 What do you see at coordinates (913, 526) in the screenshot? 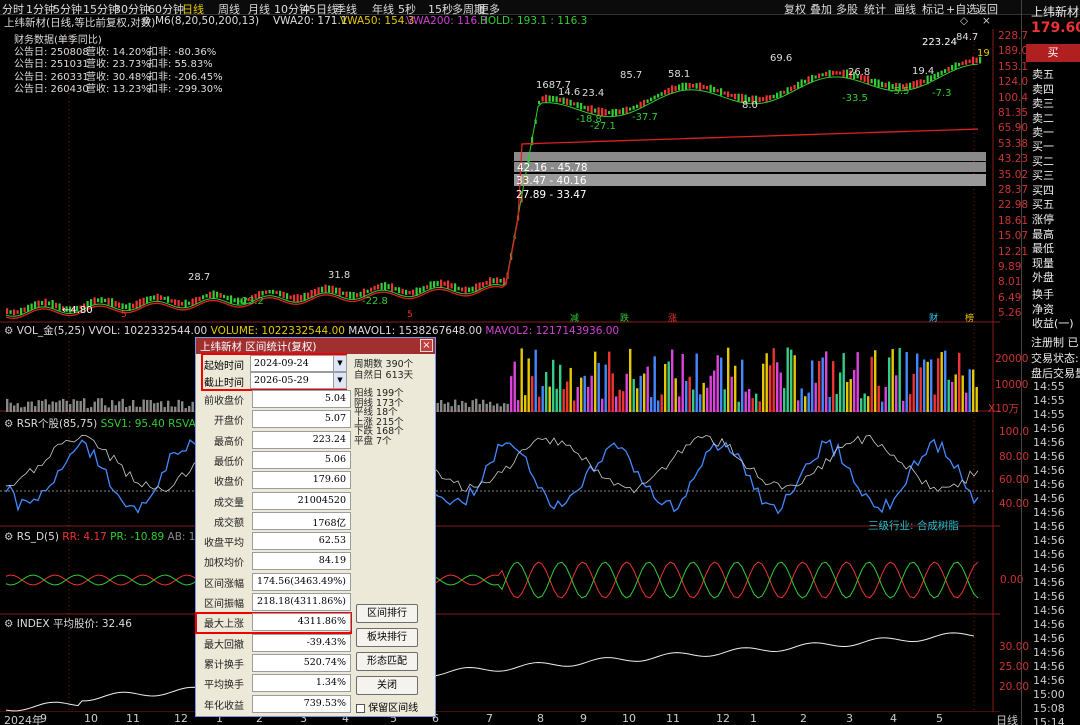
I see `industry-label: 三级行业: 合成树脂` at bounding box center [913, 526].